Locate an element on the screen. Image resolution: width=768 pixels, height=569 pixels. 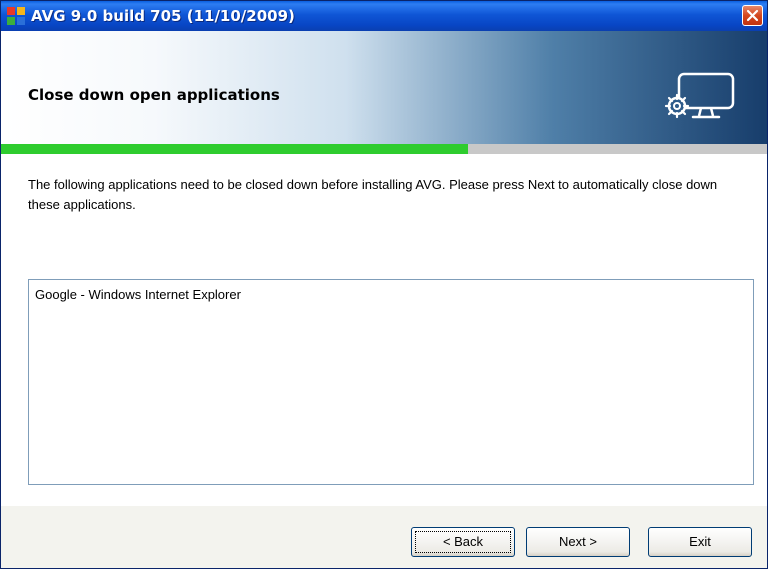
close-button is located at coordinates (752, 15).